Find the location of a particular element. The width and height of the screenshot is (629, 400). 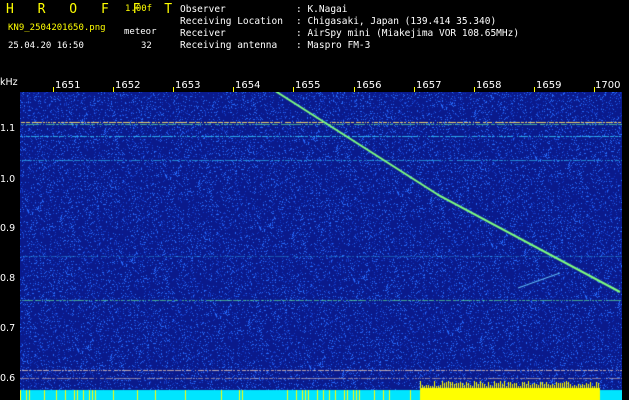

receiver-value: : AirSpy mini (Miakejima VOR 108.65MHz) is located at coordinates (408, 33).